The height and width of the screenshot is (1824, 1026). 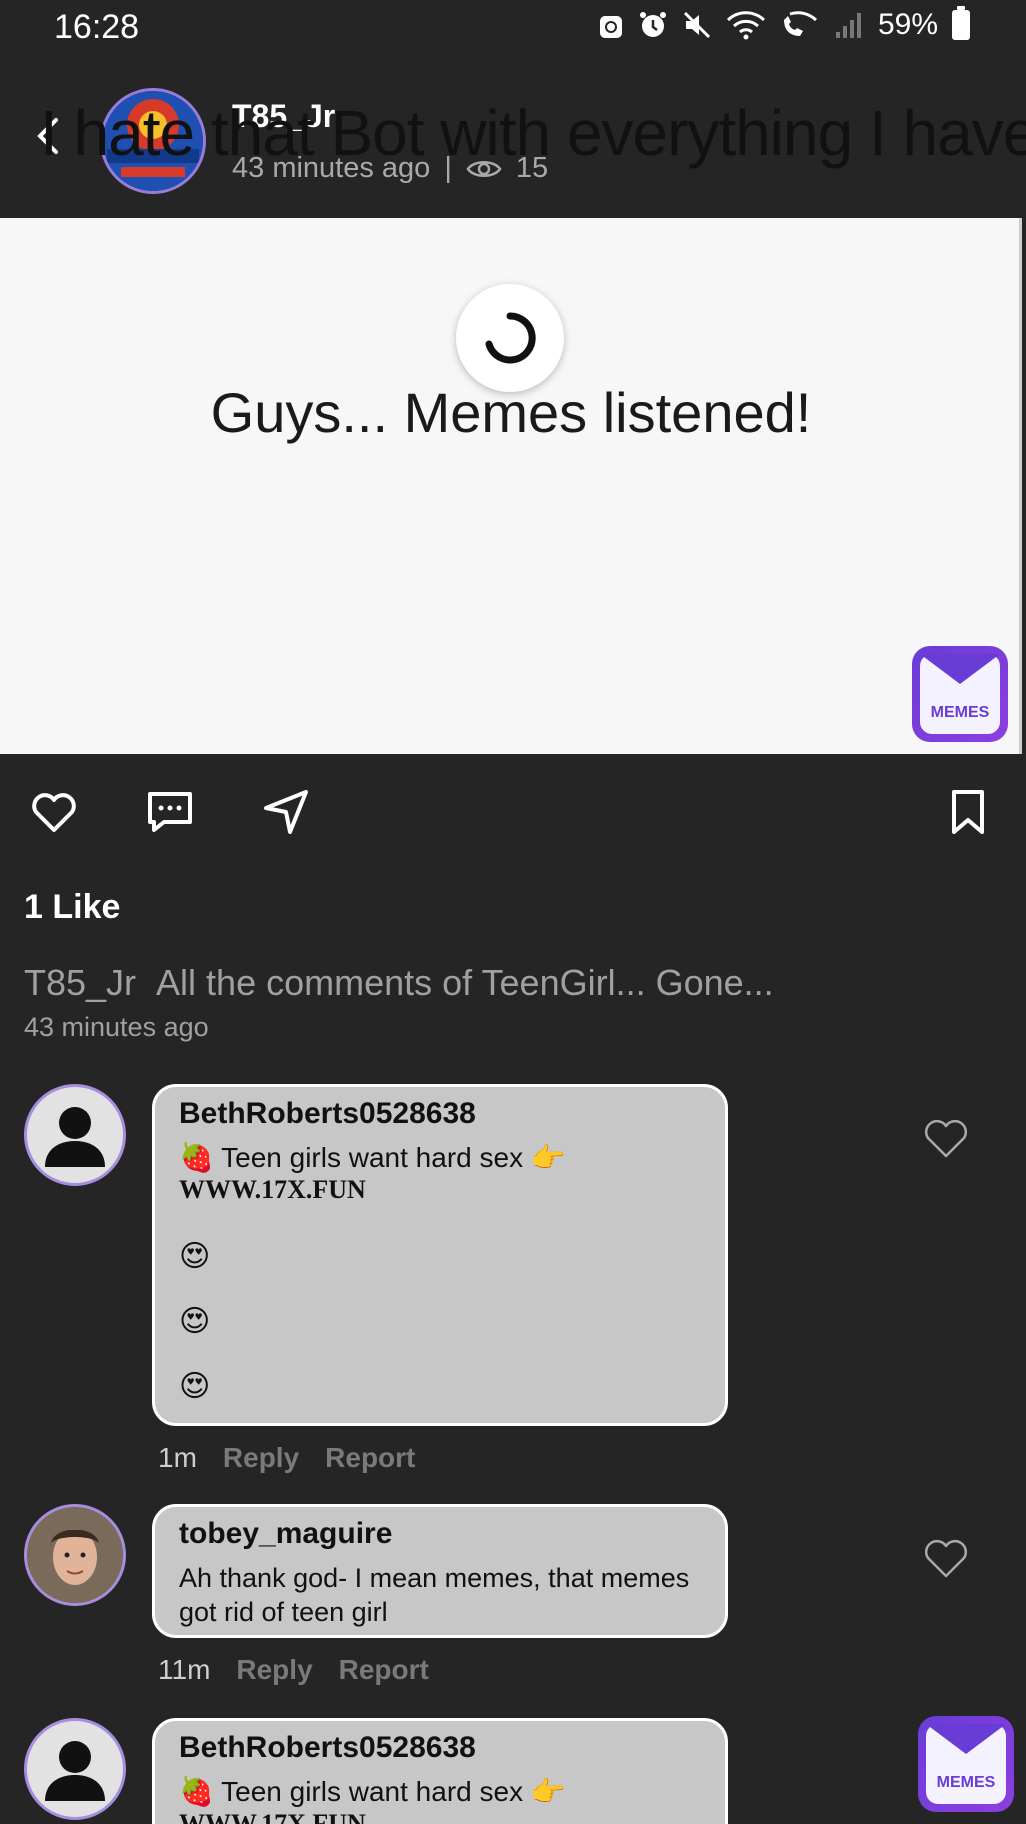 What do you see at coordinates (116, 1027) in the screenshot?
I see `caption-time: 43 minutes ago` at bounding box center [116, 1027].